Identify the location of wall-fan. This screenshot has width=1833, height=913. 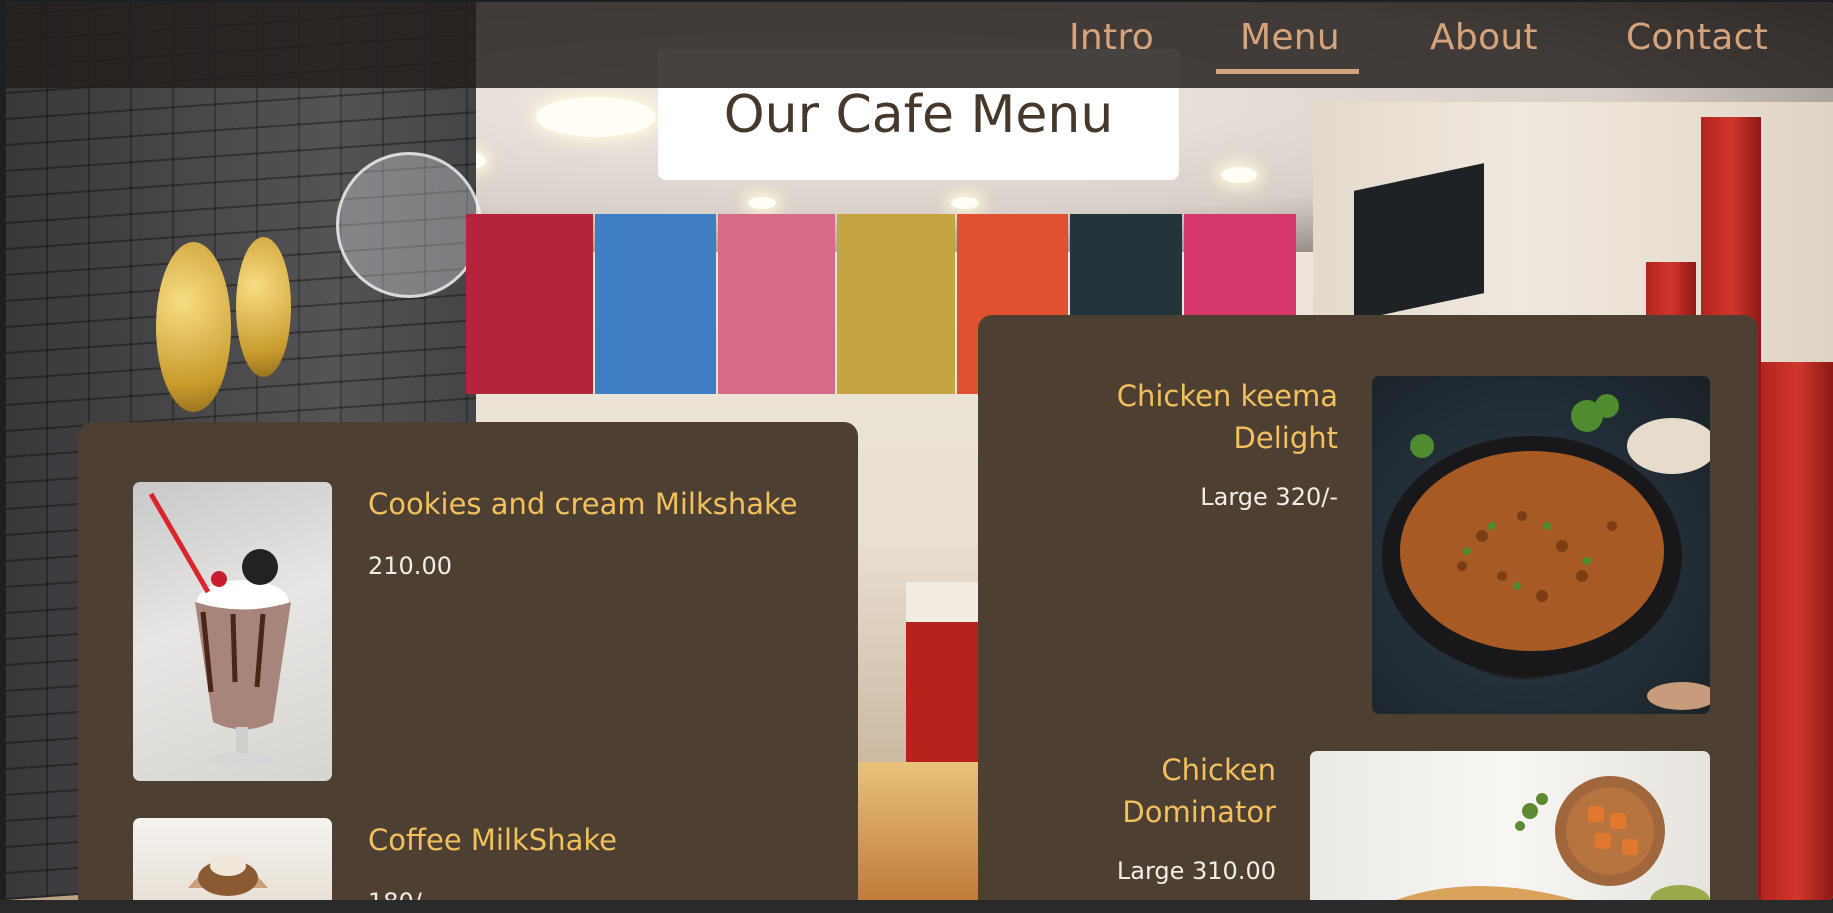
(409, 225).